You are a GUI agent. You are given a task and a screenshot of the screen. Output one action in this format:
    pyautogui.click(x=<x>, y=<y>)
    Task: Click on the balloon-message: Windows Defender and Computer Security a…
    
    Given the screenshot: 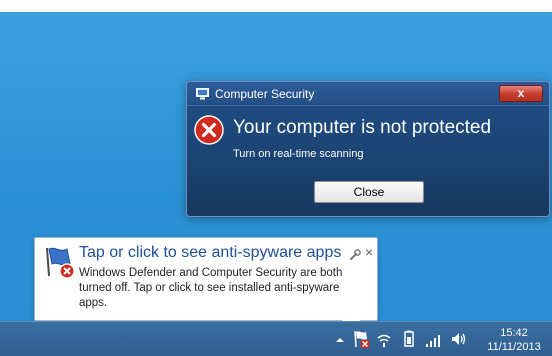 What is the action you would take?
    pyautogui.click(x=211, y=288)
    